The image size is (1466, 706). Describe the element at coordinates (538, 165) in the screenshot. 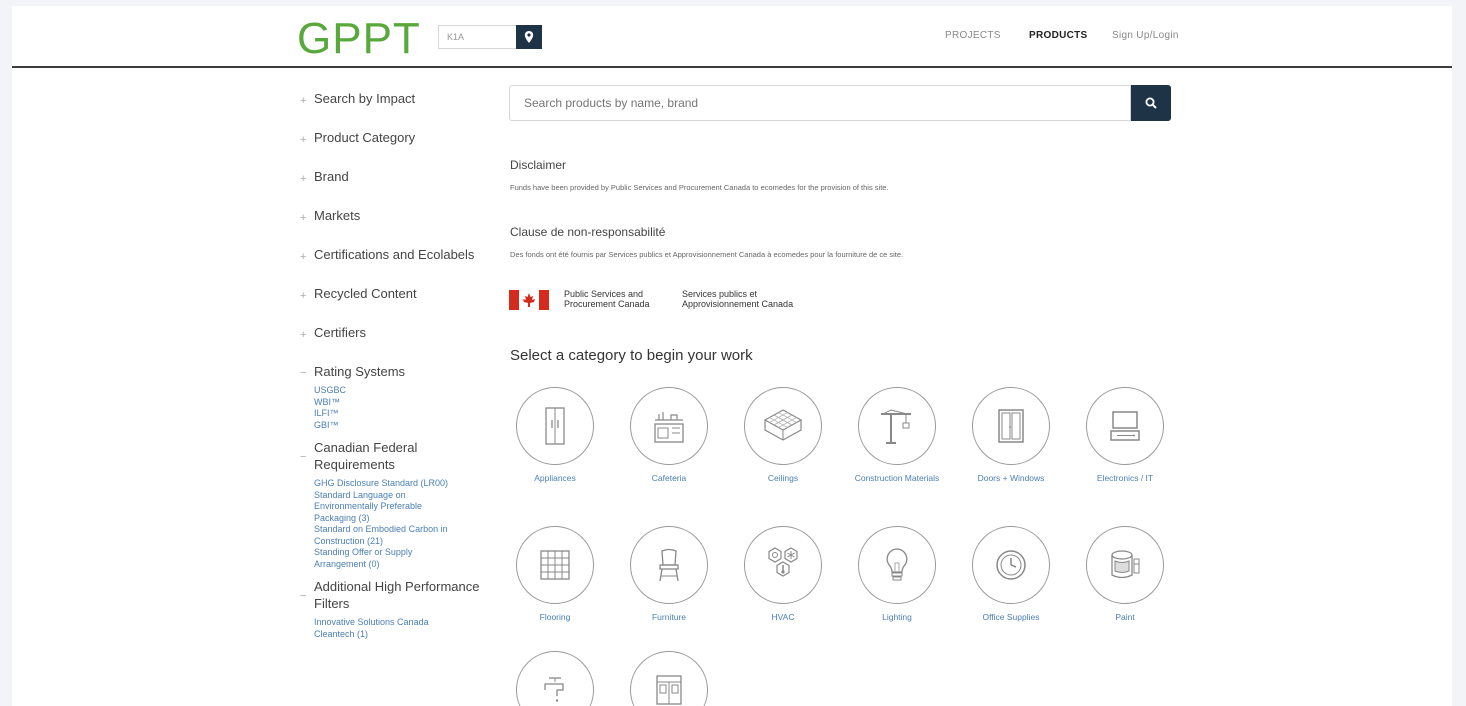

I see `disclaimer-title: Disclaimer` at that location.